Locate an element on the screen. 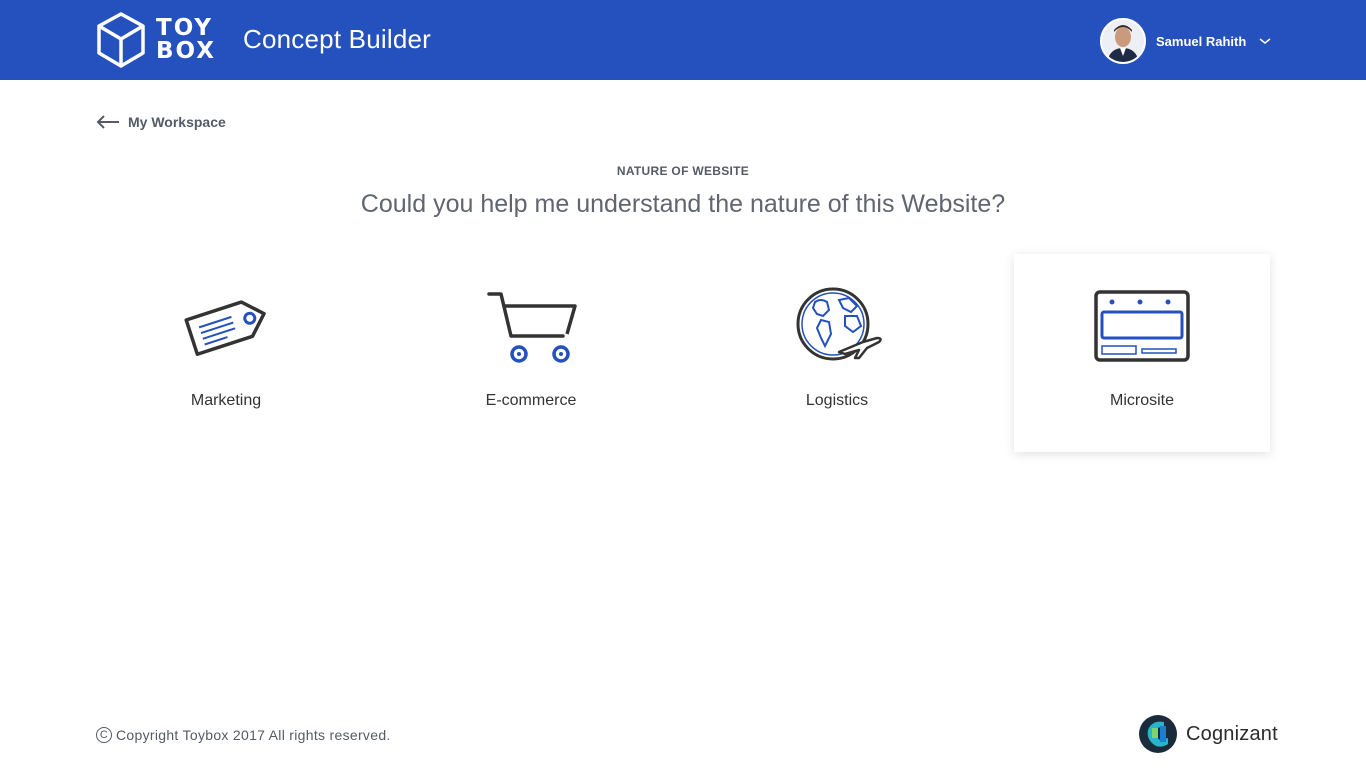  option-logistics: Logistics is located at coordinates (837, 353).